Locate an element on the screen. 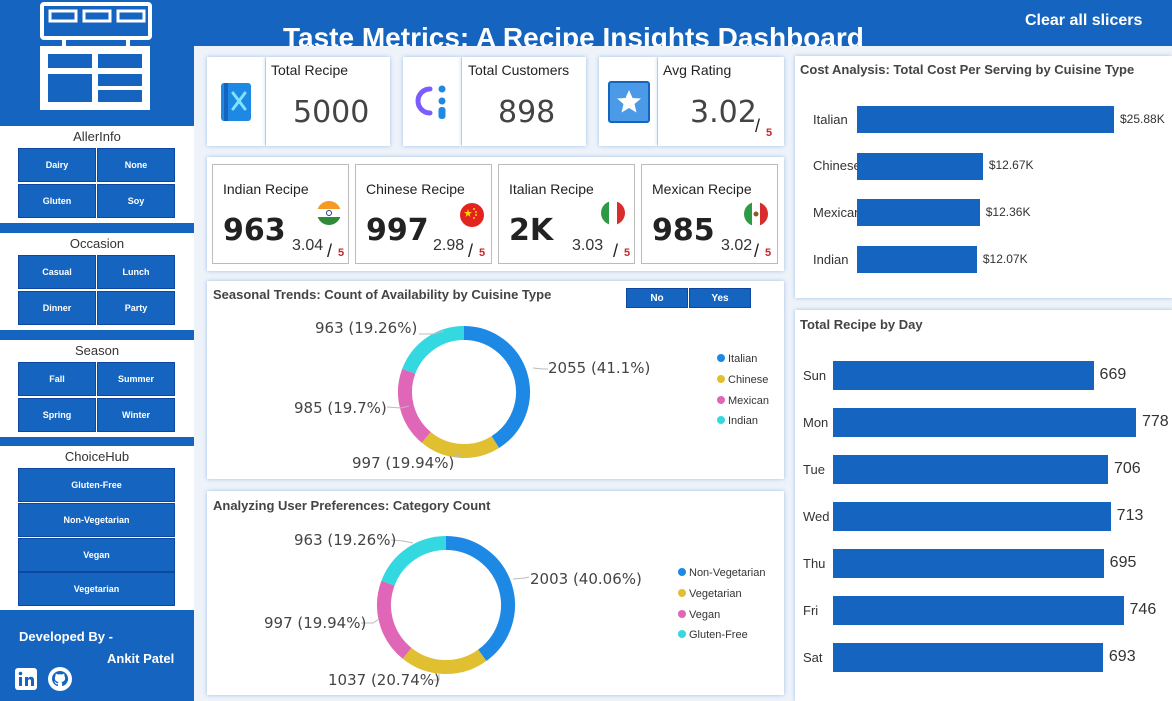  day-value-label: 713 is located at coordinates (1130, 515).